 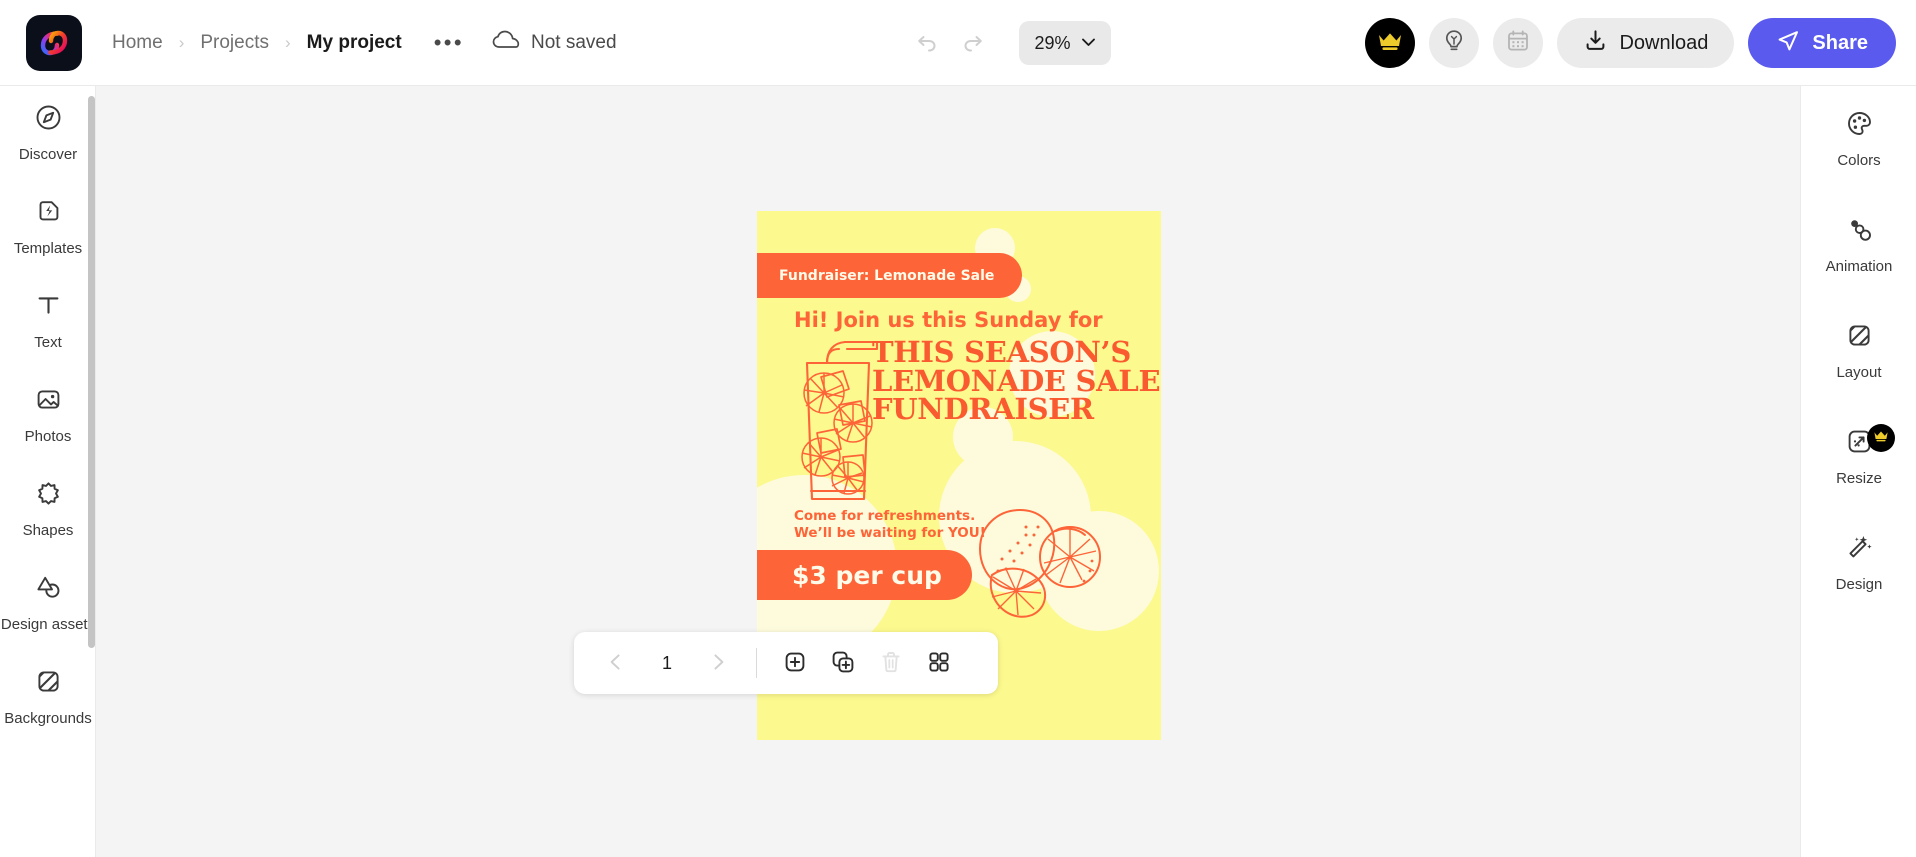 I want to click on resize-pro-badge, so click(x=1881, y=438).